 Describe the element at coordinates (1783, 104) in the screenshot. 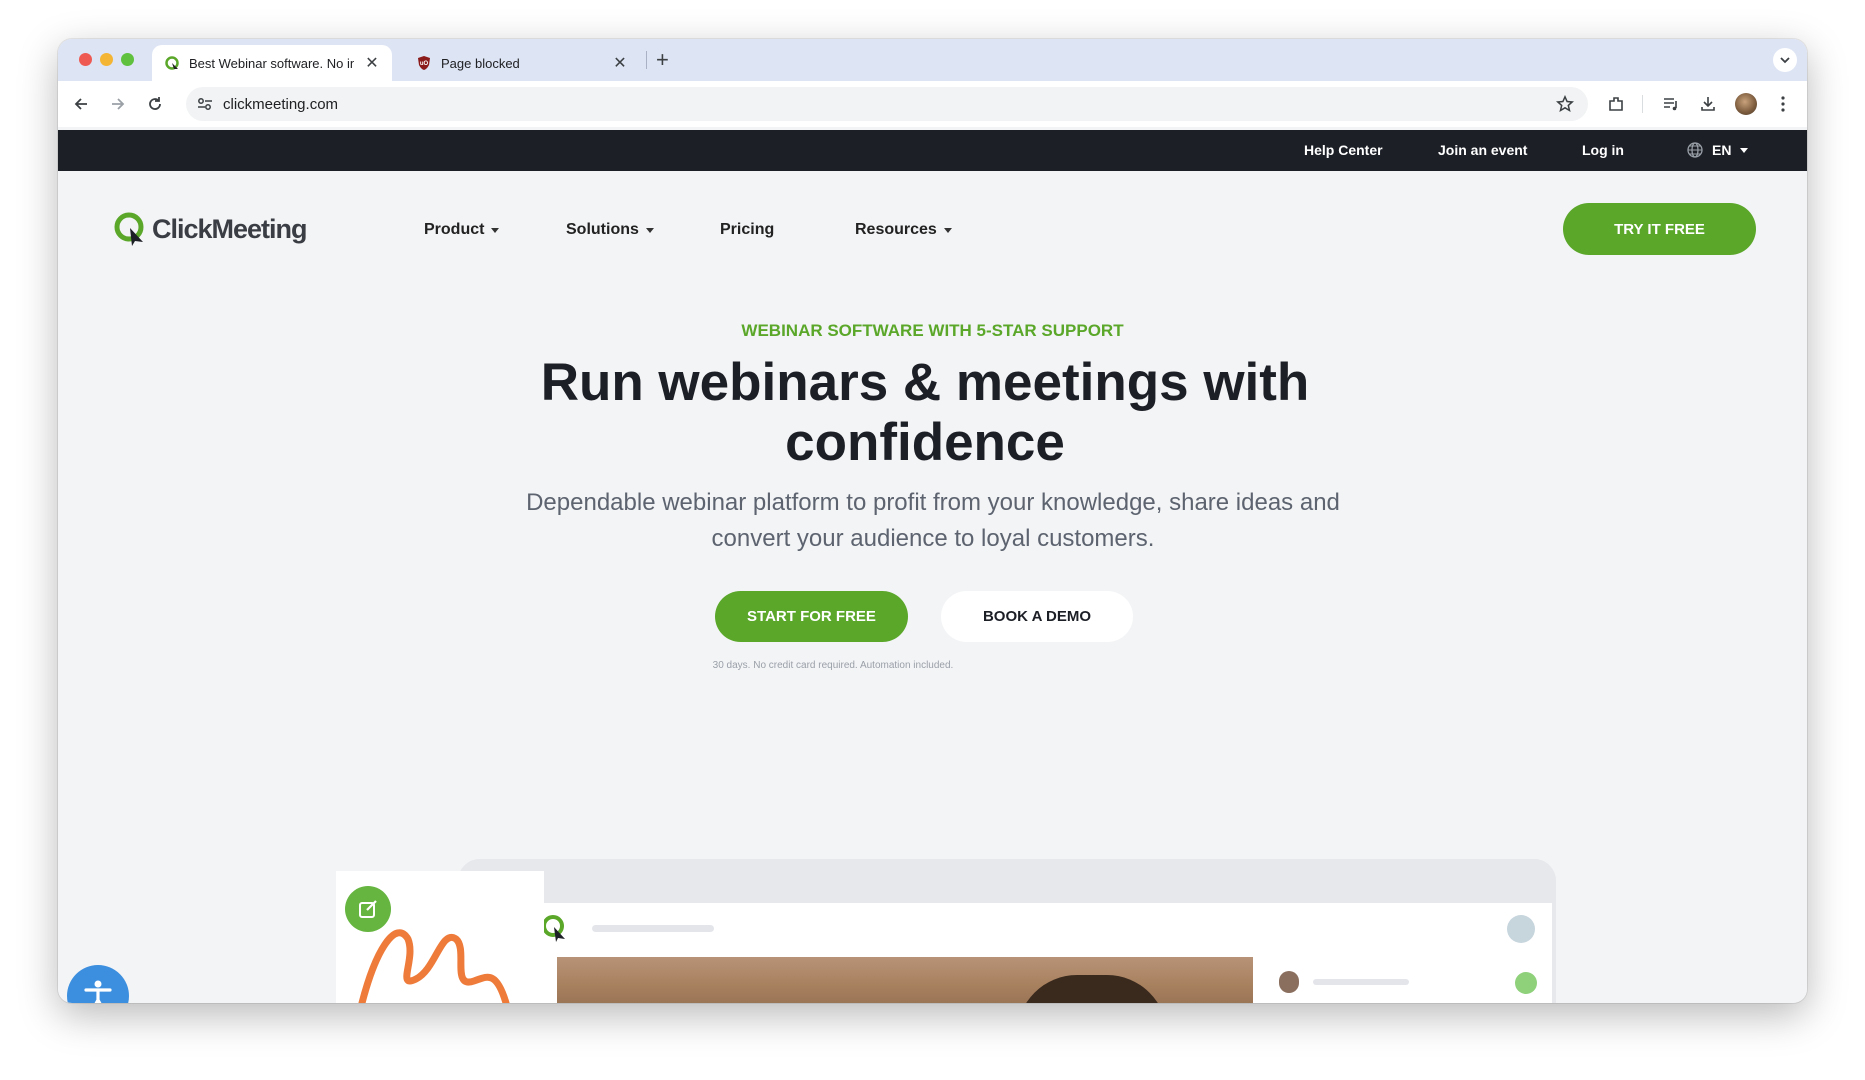

I see `menu-icon` at that location.